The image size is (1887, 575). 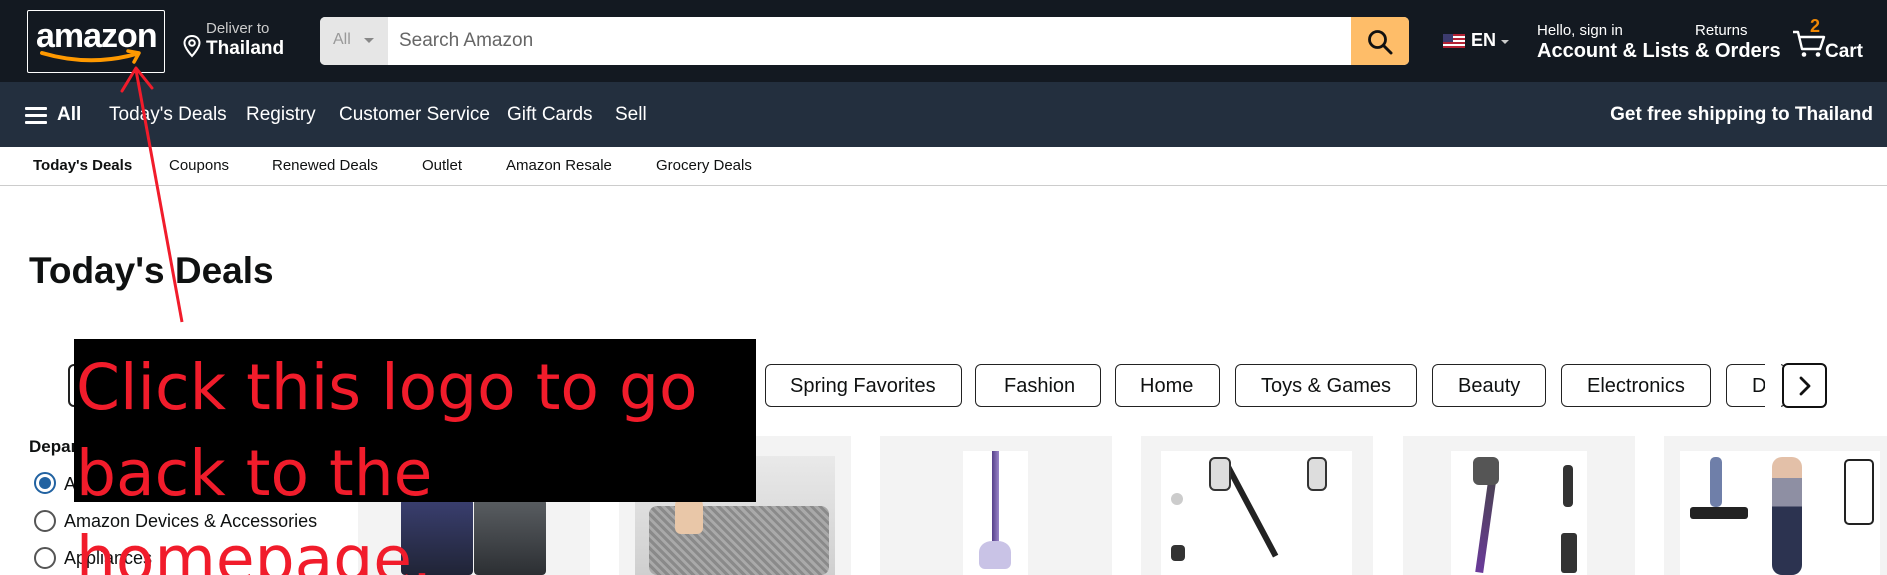 I want to click on category-pill-beauty: Beauty, so click(x=1489, y=385).